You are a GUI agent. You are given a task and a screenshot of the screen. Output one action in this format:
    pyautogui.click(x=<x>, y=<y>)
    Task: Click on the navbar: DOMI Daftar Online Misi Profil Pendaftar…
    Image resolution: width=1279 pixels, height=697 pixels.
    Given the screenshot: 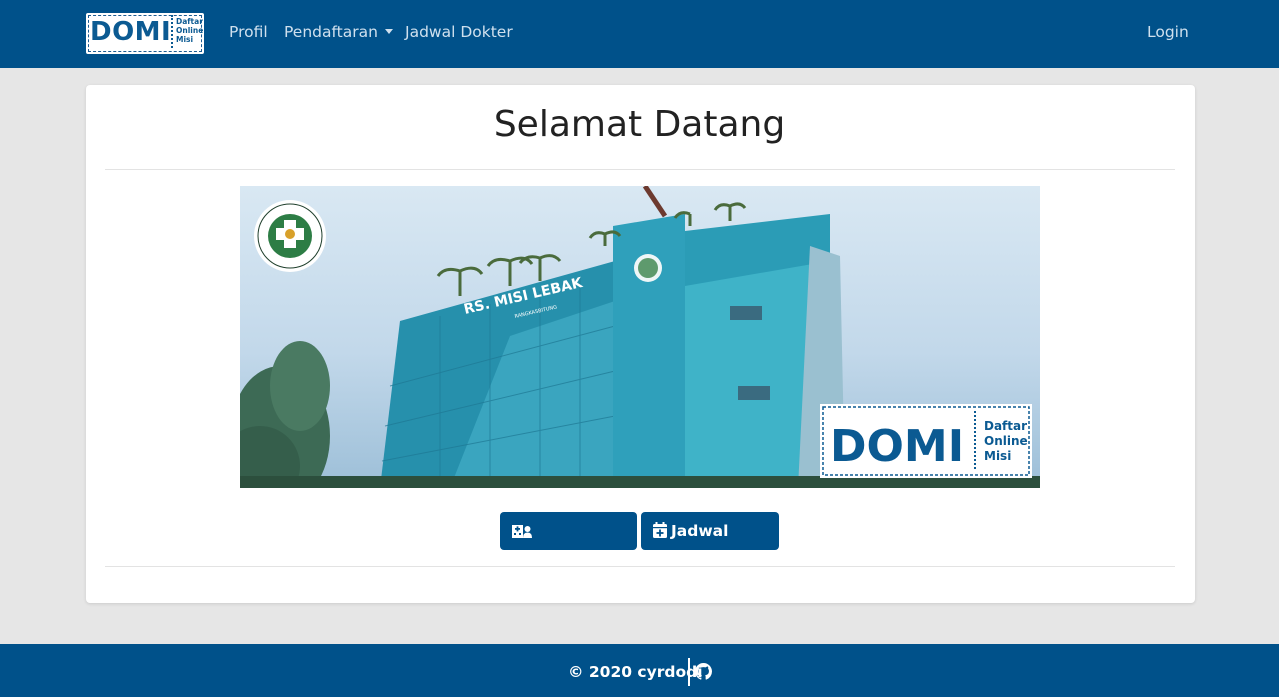 What is the action you would take?
    pyautogui.click(x=639, y=34)
    